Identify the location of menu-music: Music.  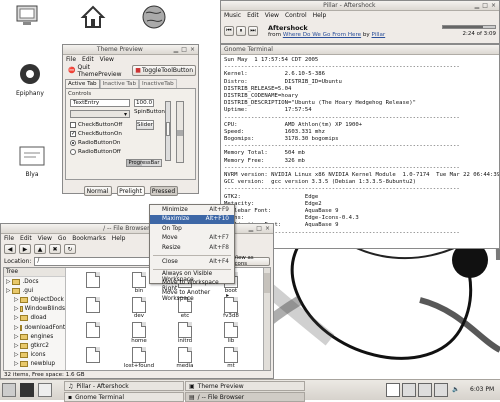
(232, 15).